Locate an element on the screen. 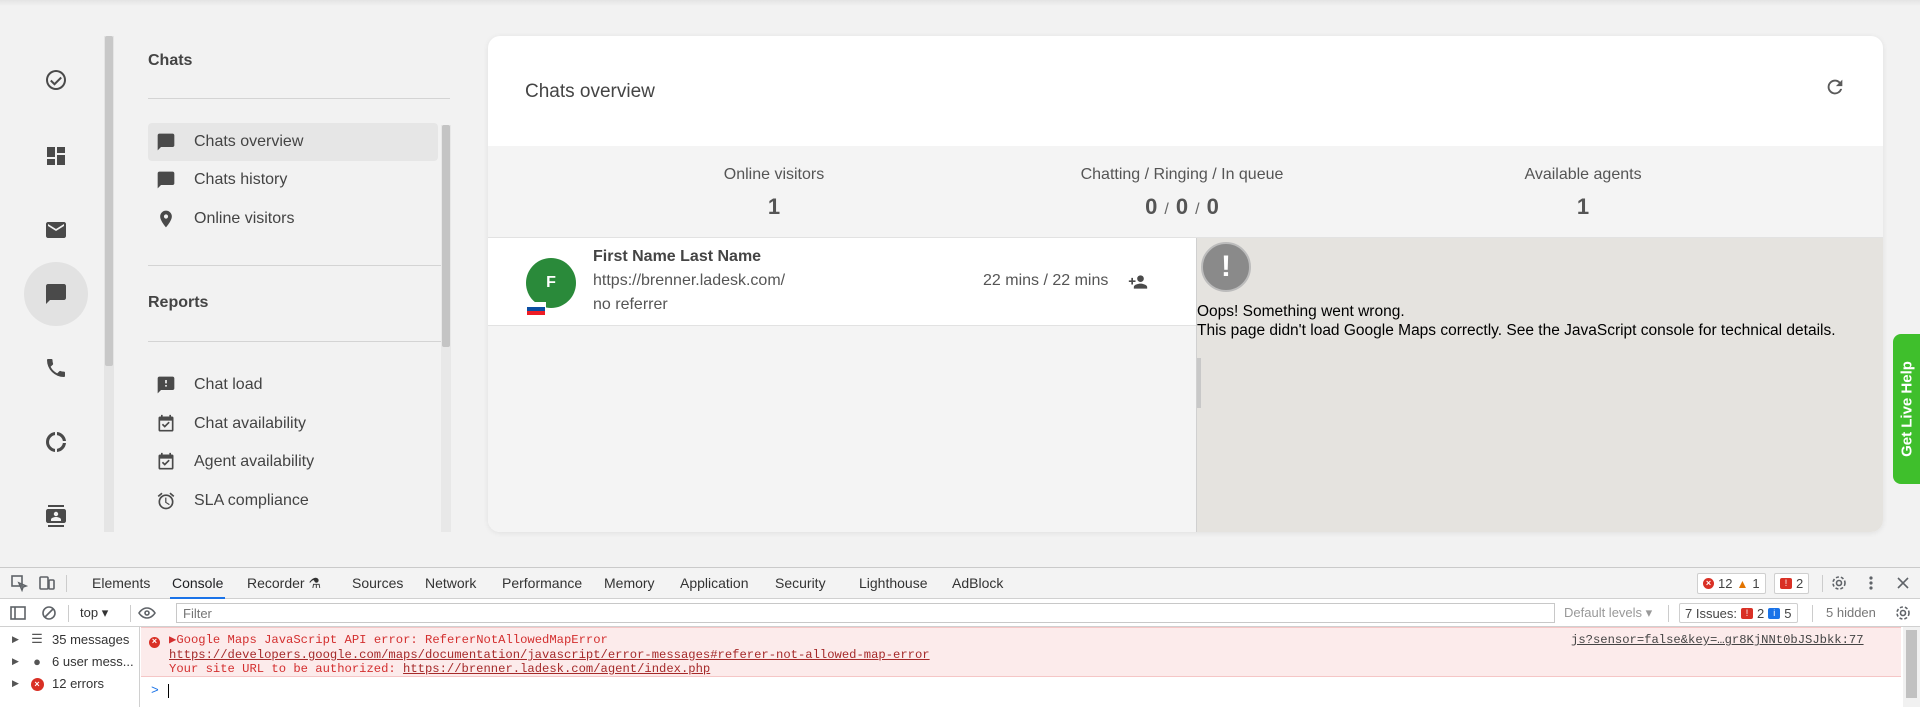 The image size is (1920, 707). hidden-count: 5 hidden is located at coordinates (1851, 612).